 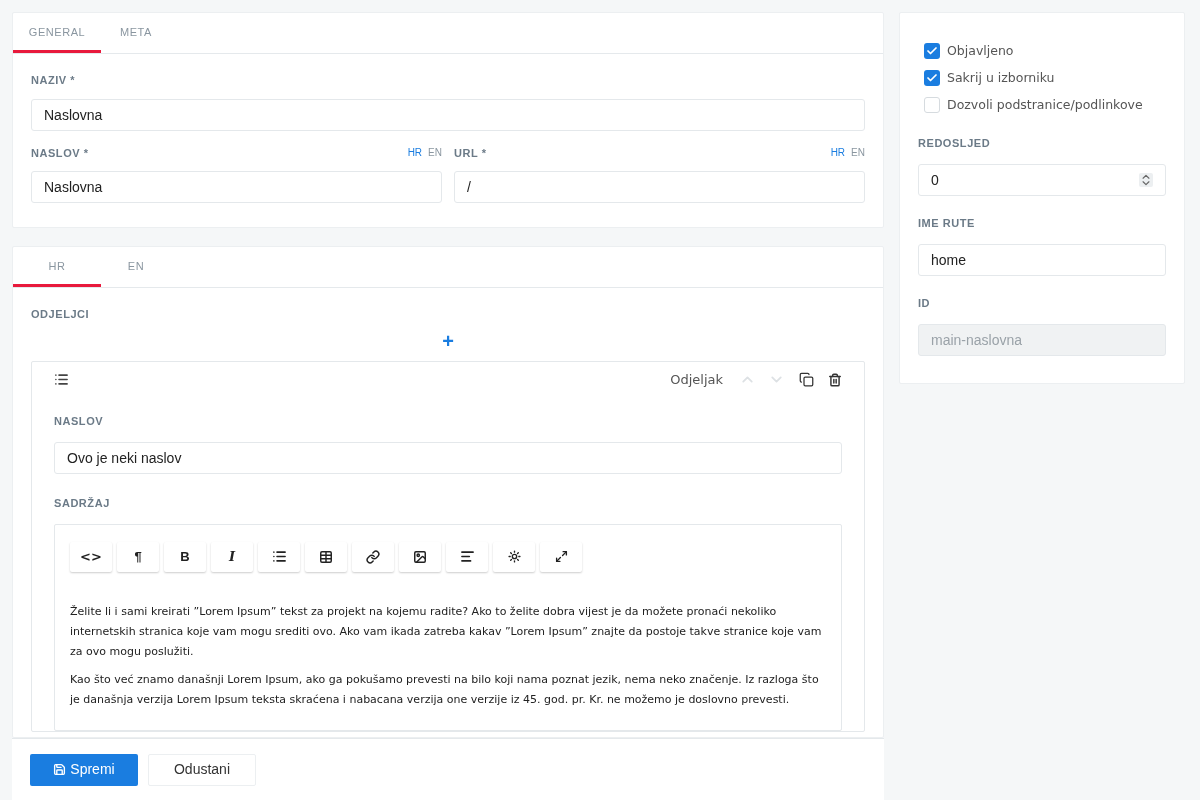 What do you see at coordinates (60, 769) in the screenshot?
I see `save-icon` at bounding box center [60, 769].